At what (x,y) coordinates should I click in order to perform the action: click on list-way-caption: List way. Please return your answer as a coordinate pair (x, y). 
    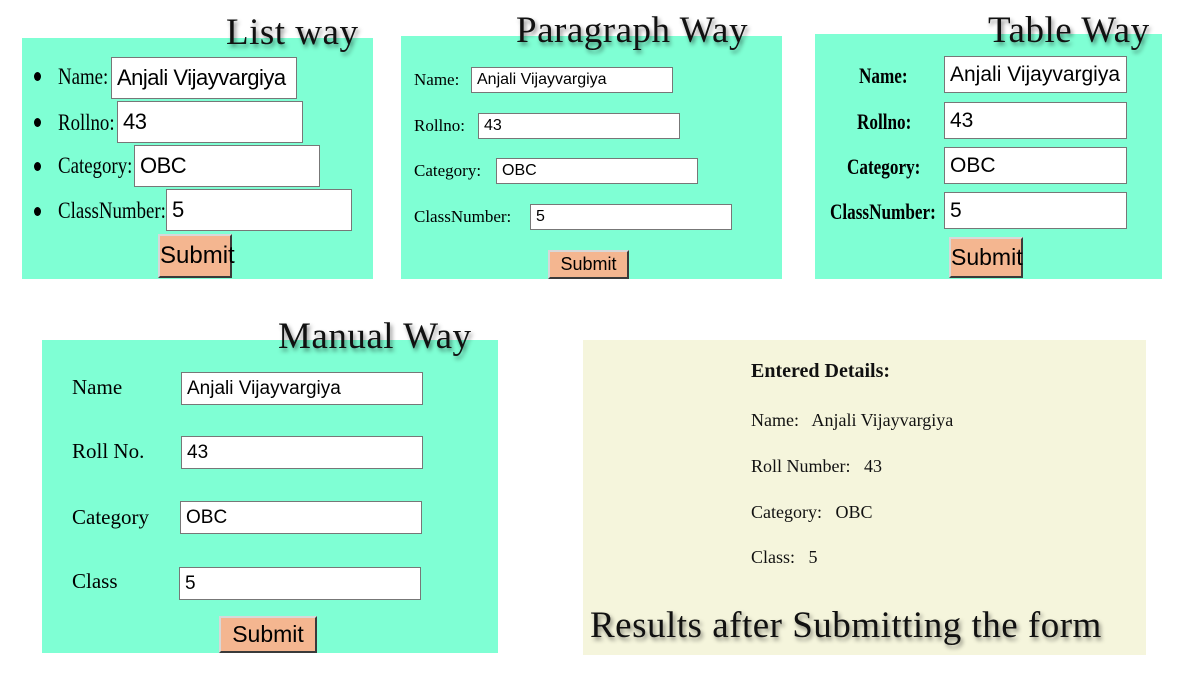
    Looking at the image, I should click on (292, 32).